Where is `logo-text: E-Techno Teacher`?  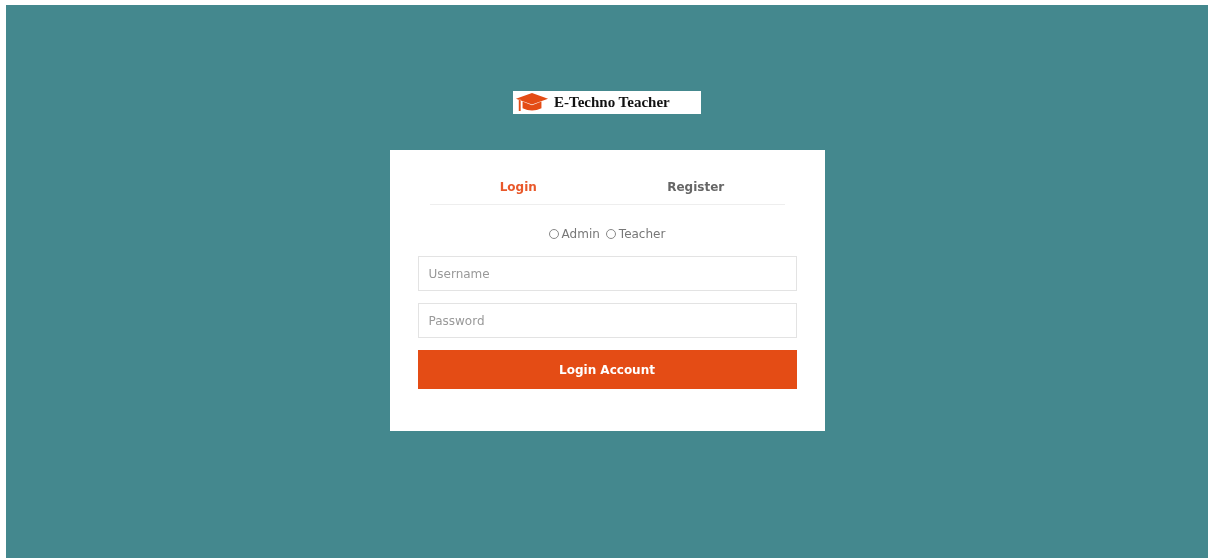
logo-text: E-Techno Teacher is located at coordinates (612, 102).